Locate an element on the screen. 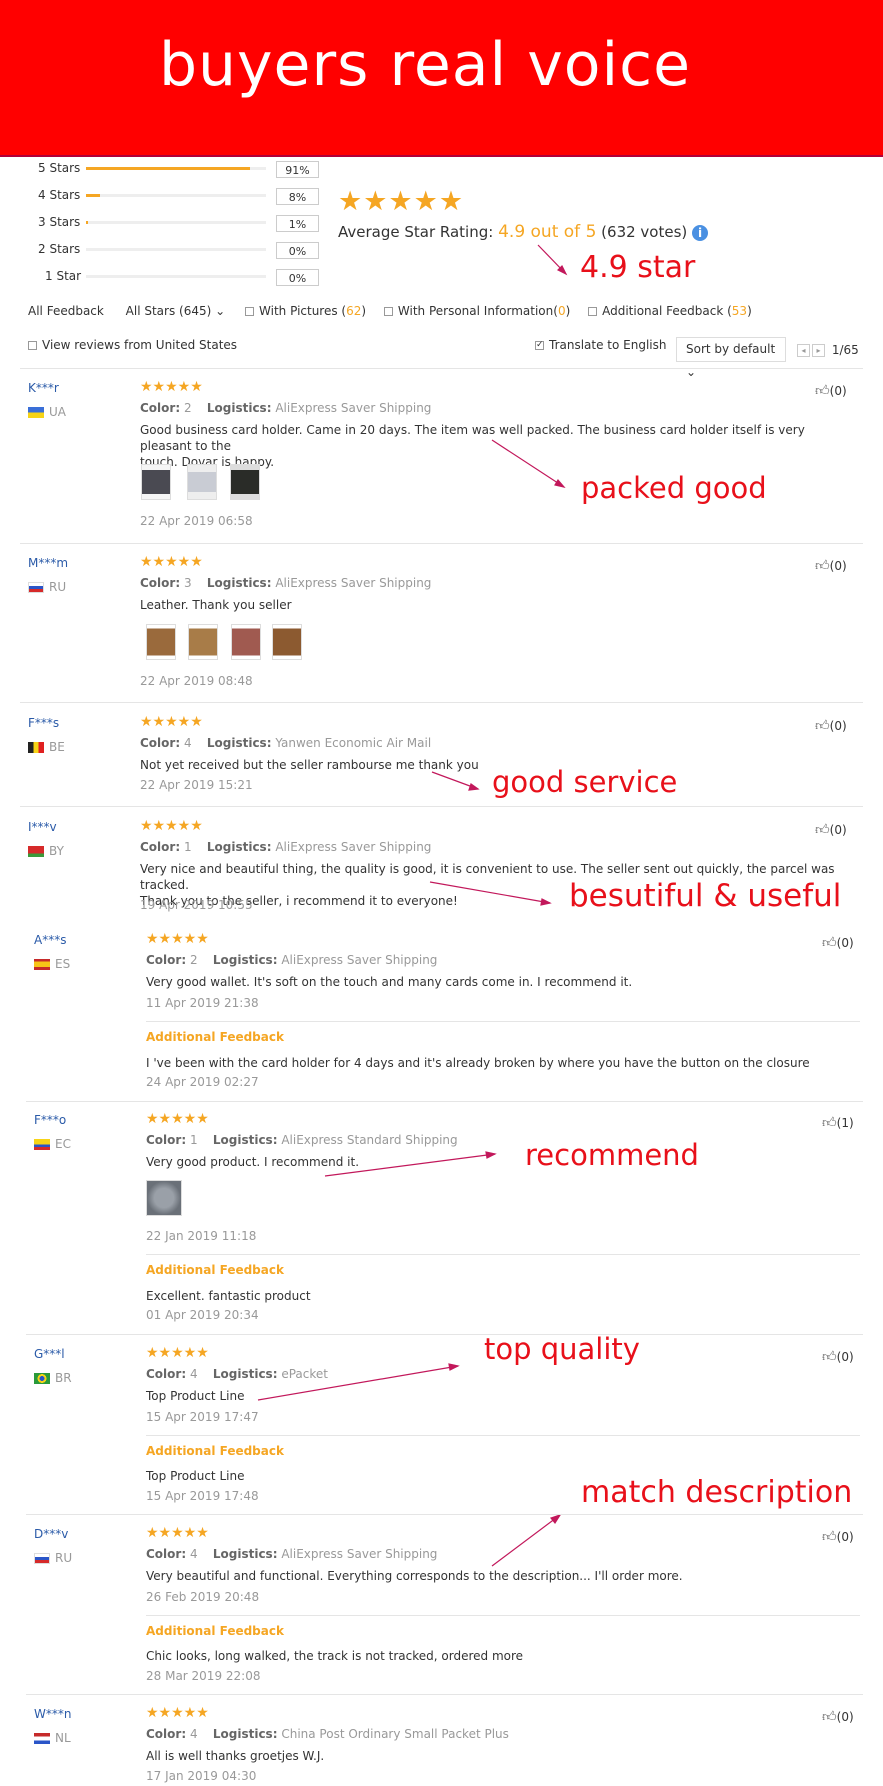  personal-info-count: 0 is located at coordinates (561, 311).